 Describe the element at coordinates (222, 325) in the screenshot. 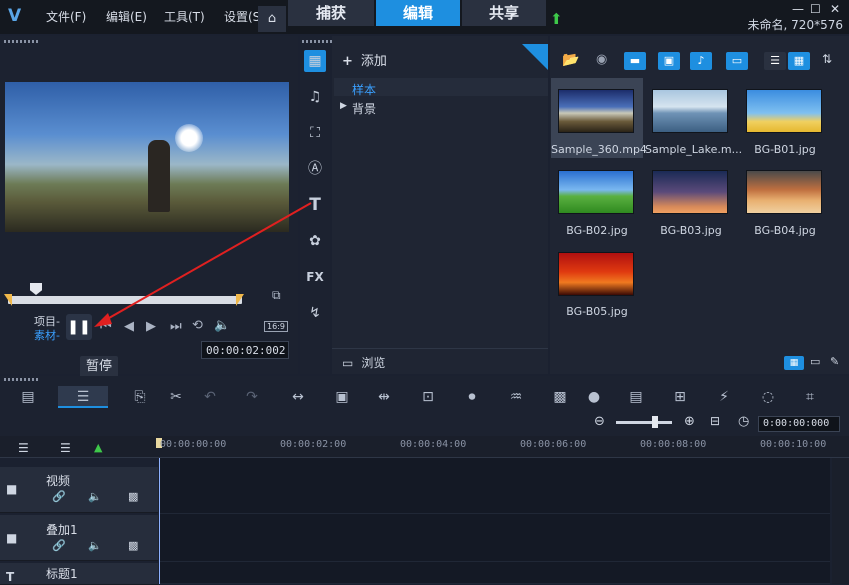

I see `volume-icon: 🔈` at that location.